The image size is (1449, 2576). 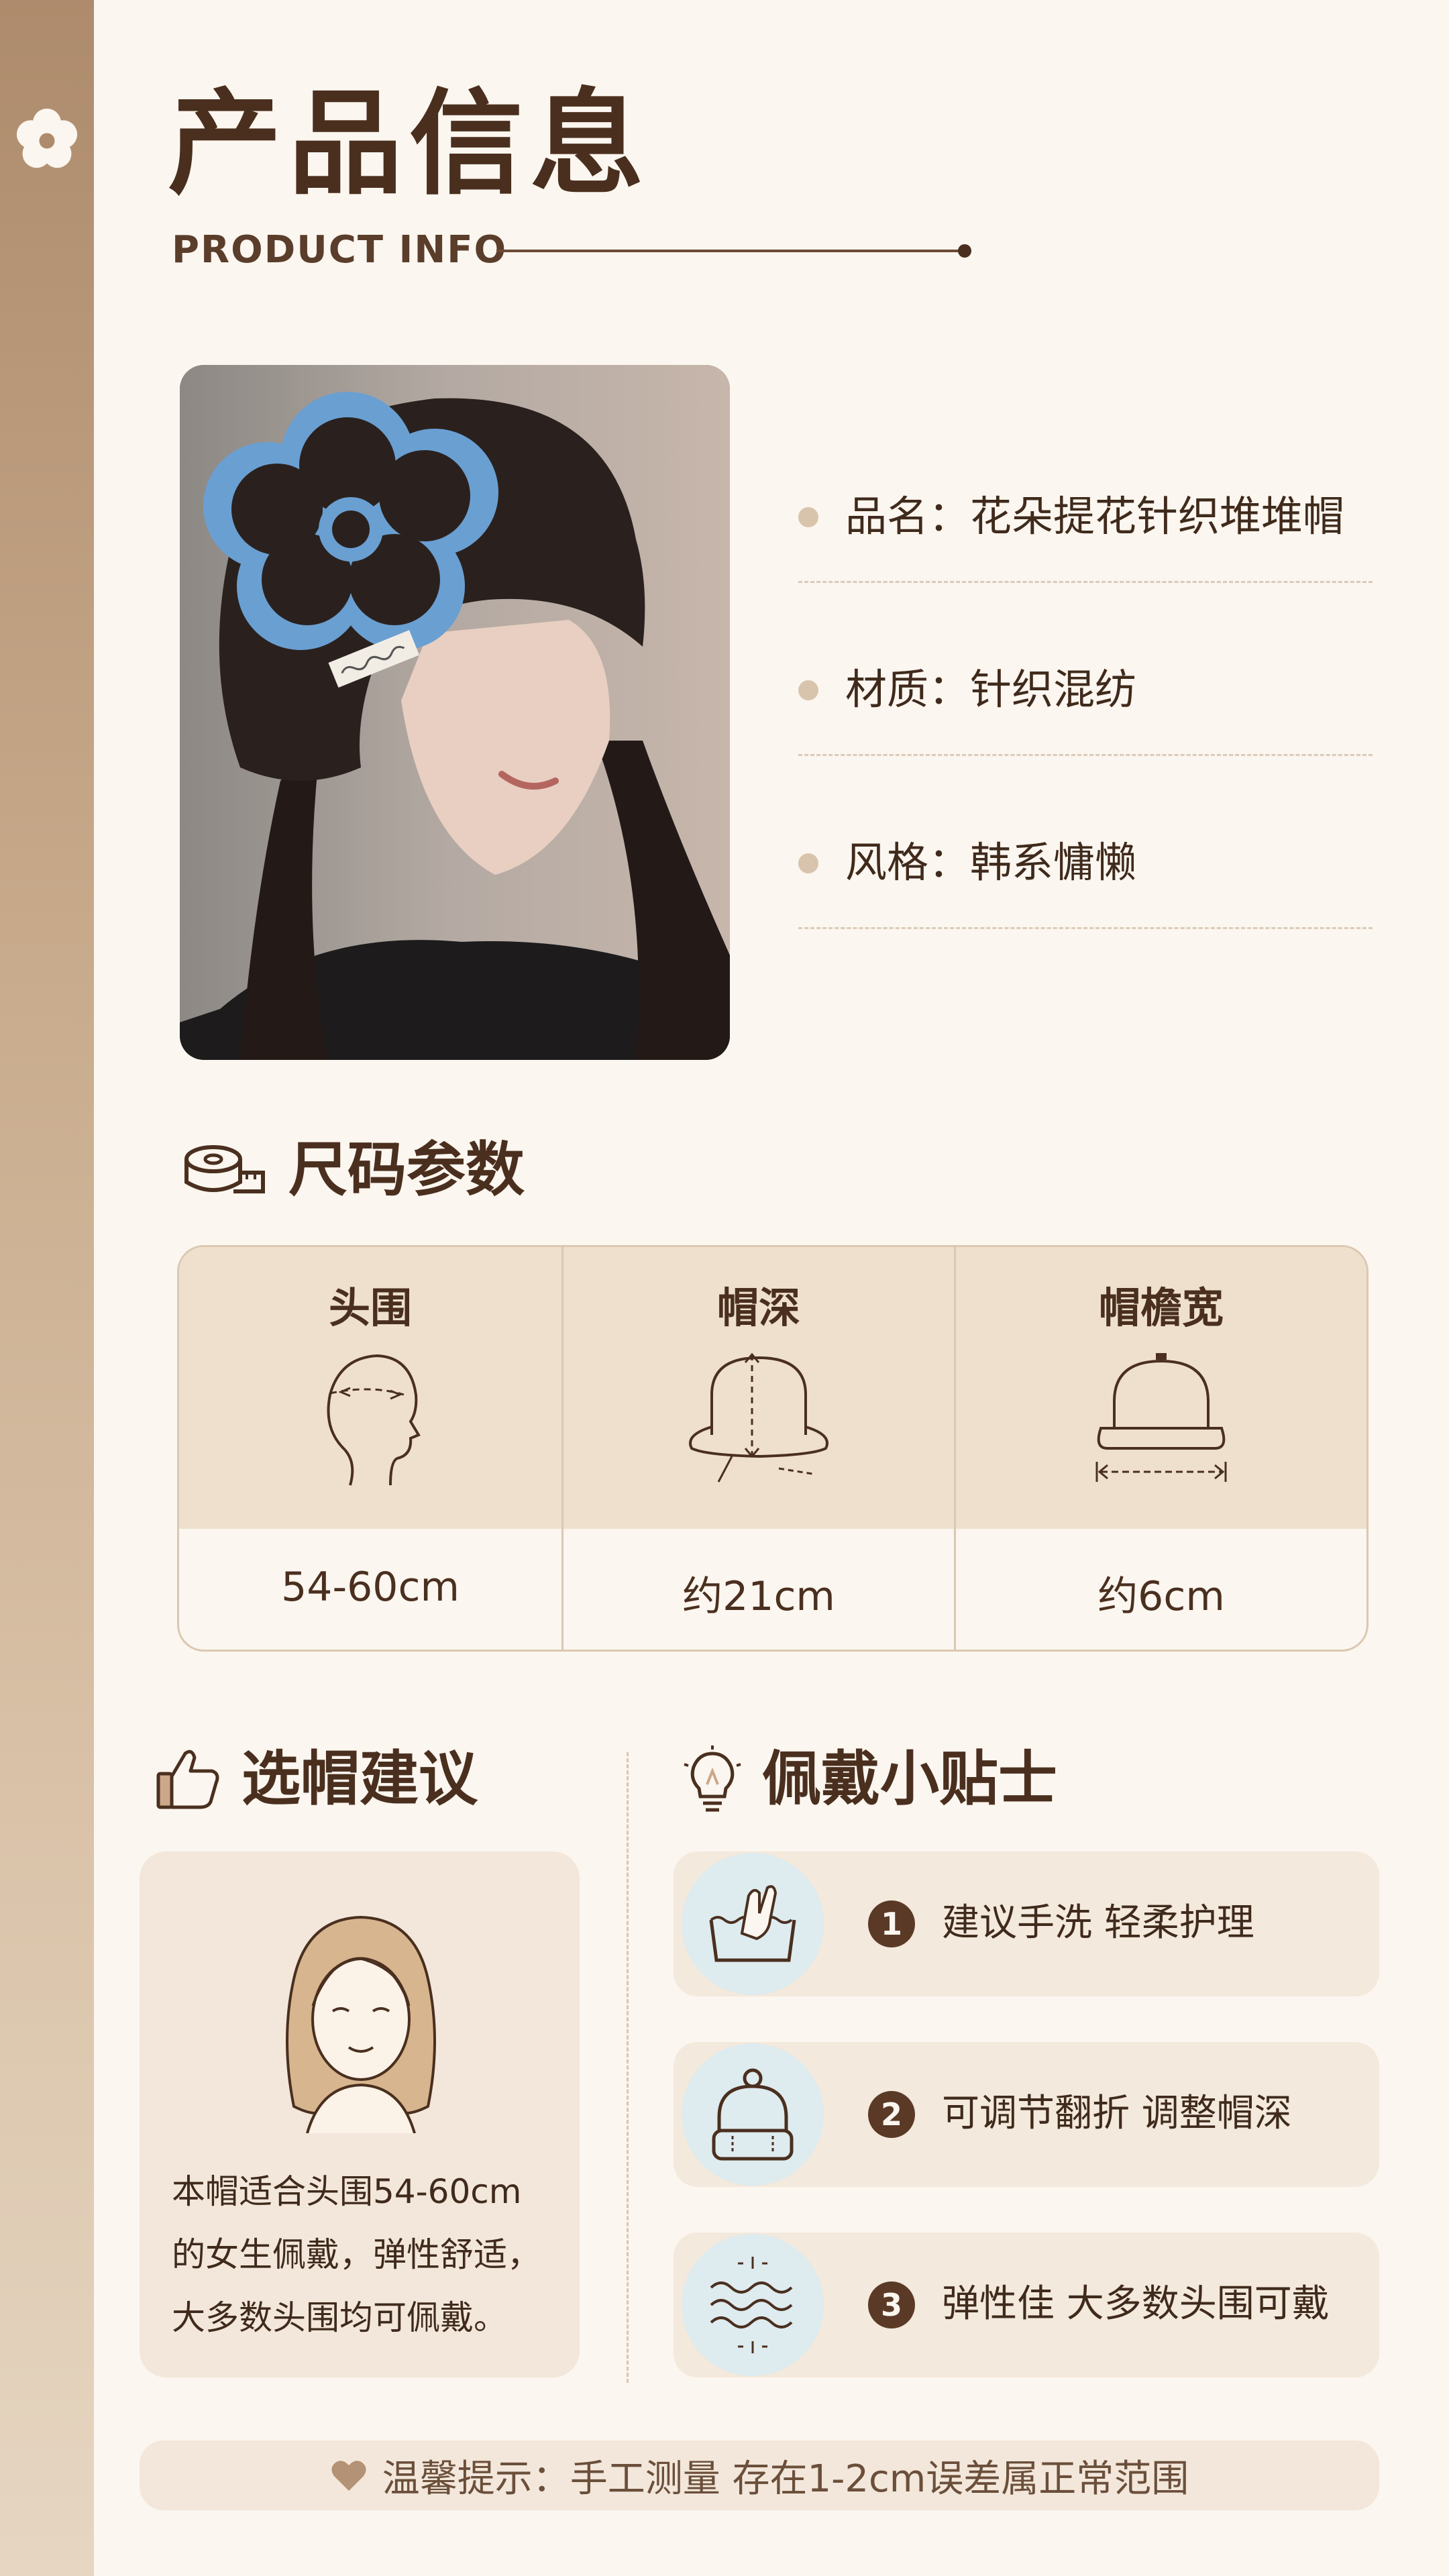 What do you see at coordinates (891, 2114) in the screenshot?
I see `tip-number-badge: 2` at bounding box center [891, 2114].